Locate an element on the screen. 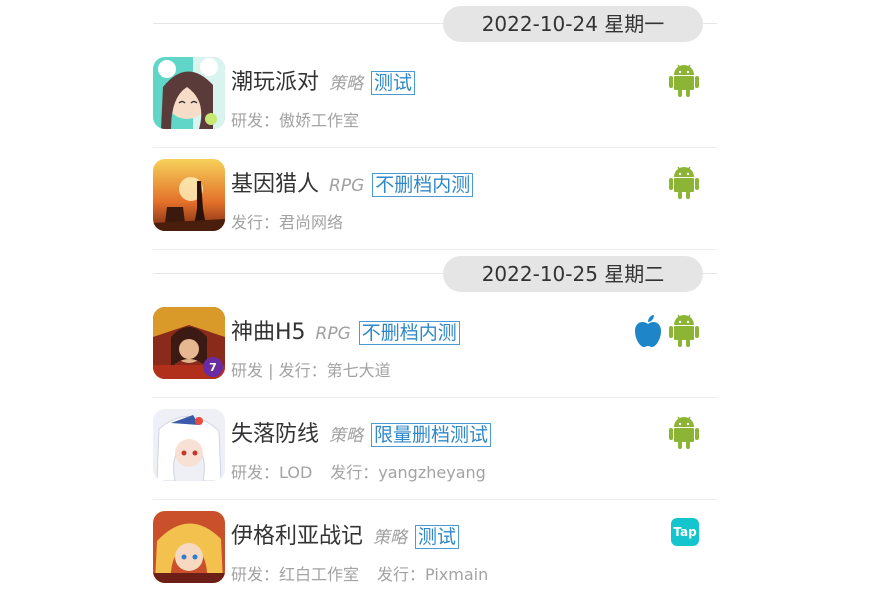 This screenshot has height=601, width=888. platform-icons: Tap is located at coordinates (685, 532).